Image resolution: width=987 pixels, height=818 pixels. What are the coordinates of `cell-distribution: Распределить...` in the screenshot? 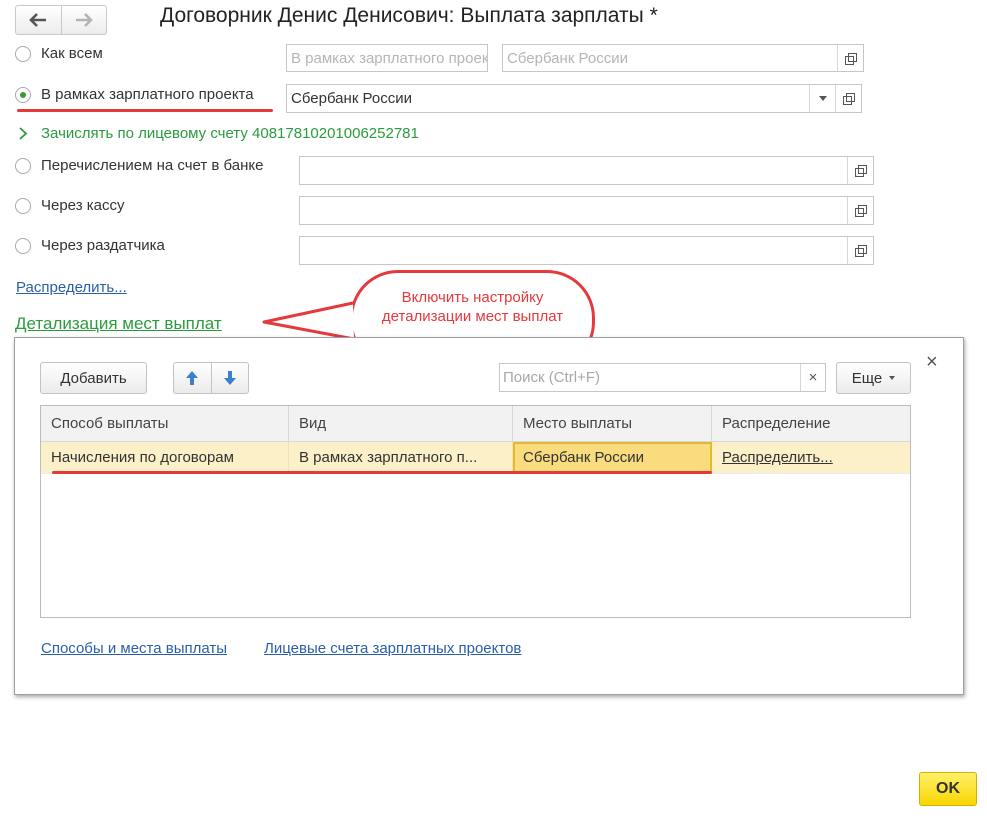 It's located at (811, 457).